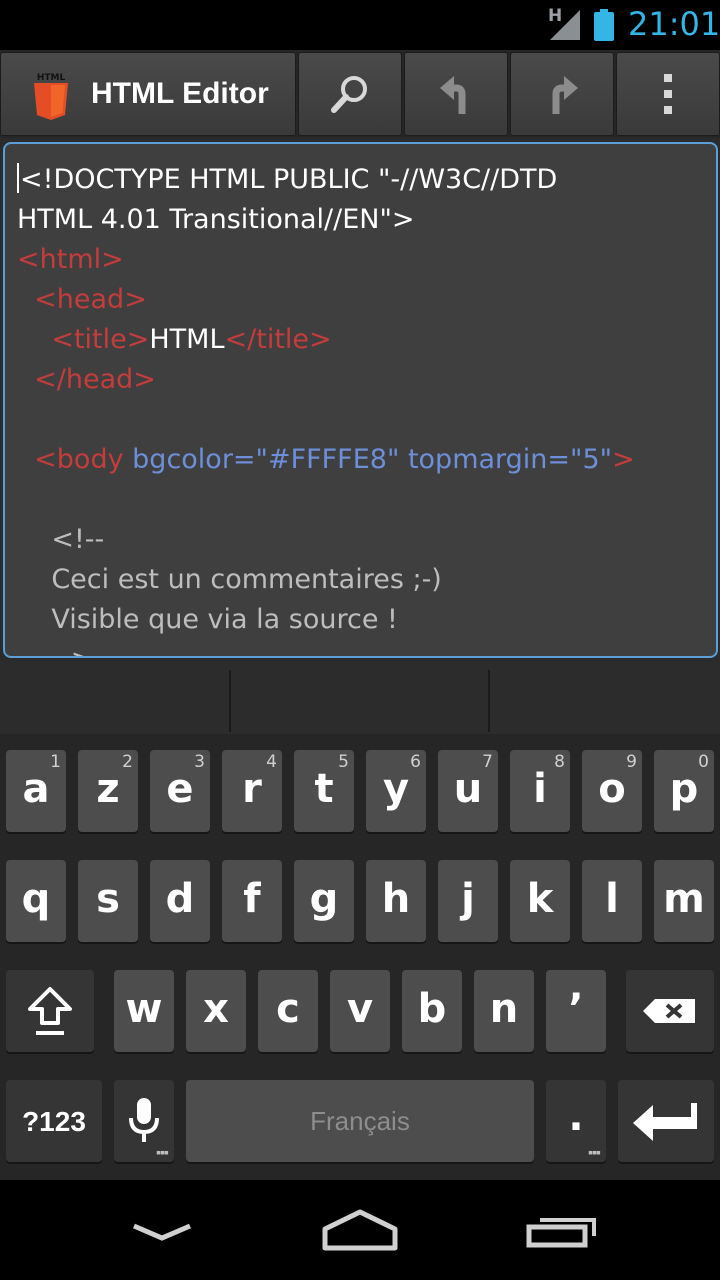 The image size is (720, 1280). I want to click on code-token: <!DOCTYPE HTML PUBLIC "-//W3C//DTD, so click(289, 179).